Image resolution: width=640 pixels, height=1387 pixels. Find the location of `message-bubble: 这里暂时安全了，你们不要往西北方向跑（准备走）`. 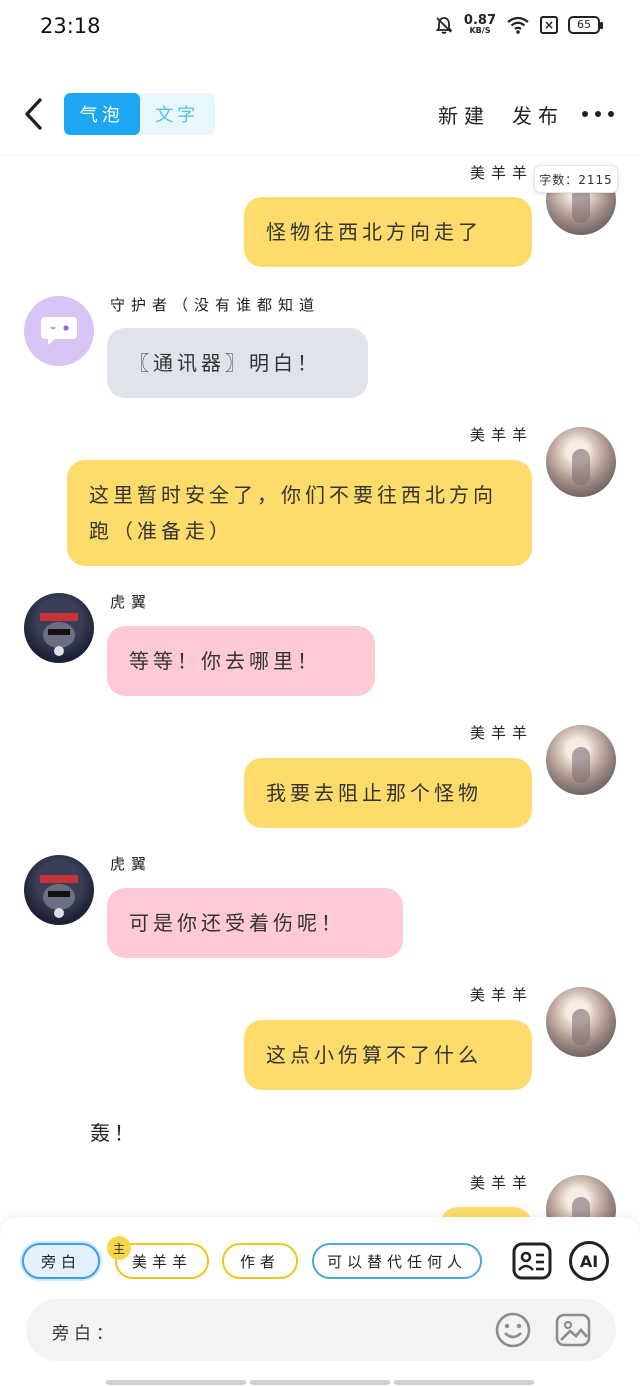

message-bubble: 这里暂时安全了，你们不要往西北方向跑（准备走） is located at coordinates (299, 513).